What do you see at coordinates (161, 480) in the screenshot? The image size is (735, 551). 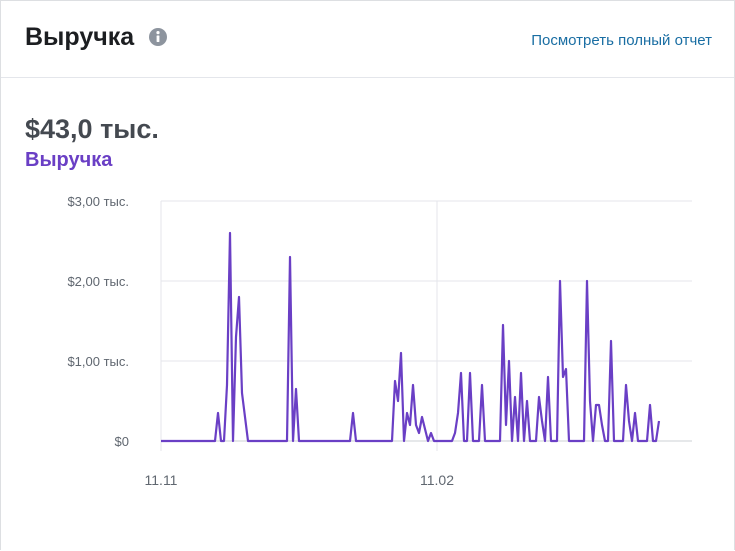 I see `x-tick-label: 11.11` at bounding box center [161, 480].